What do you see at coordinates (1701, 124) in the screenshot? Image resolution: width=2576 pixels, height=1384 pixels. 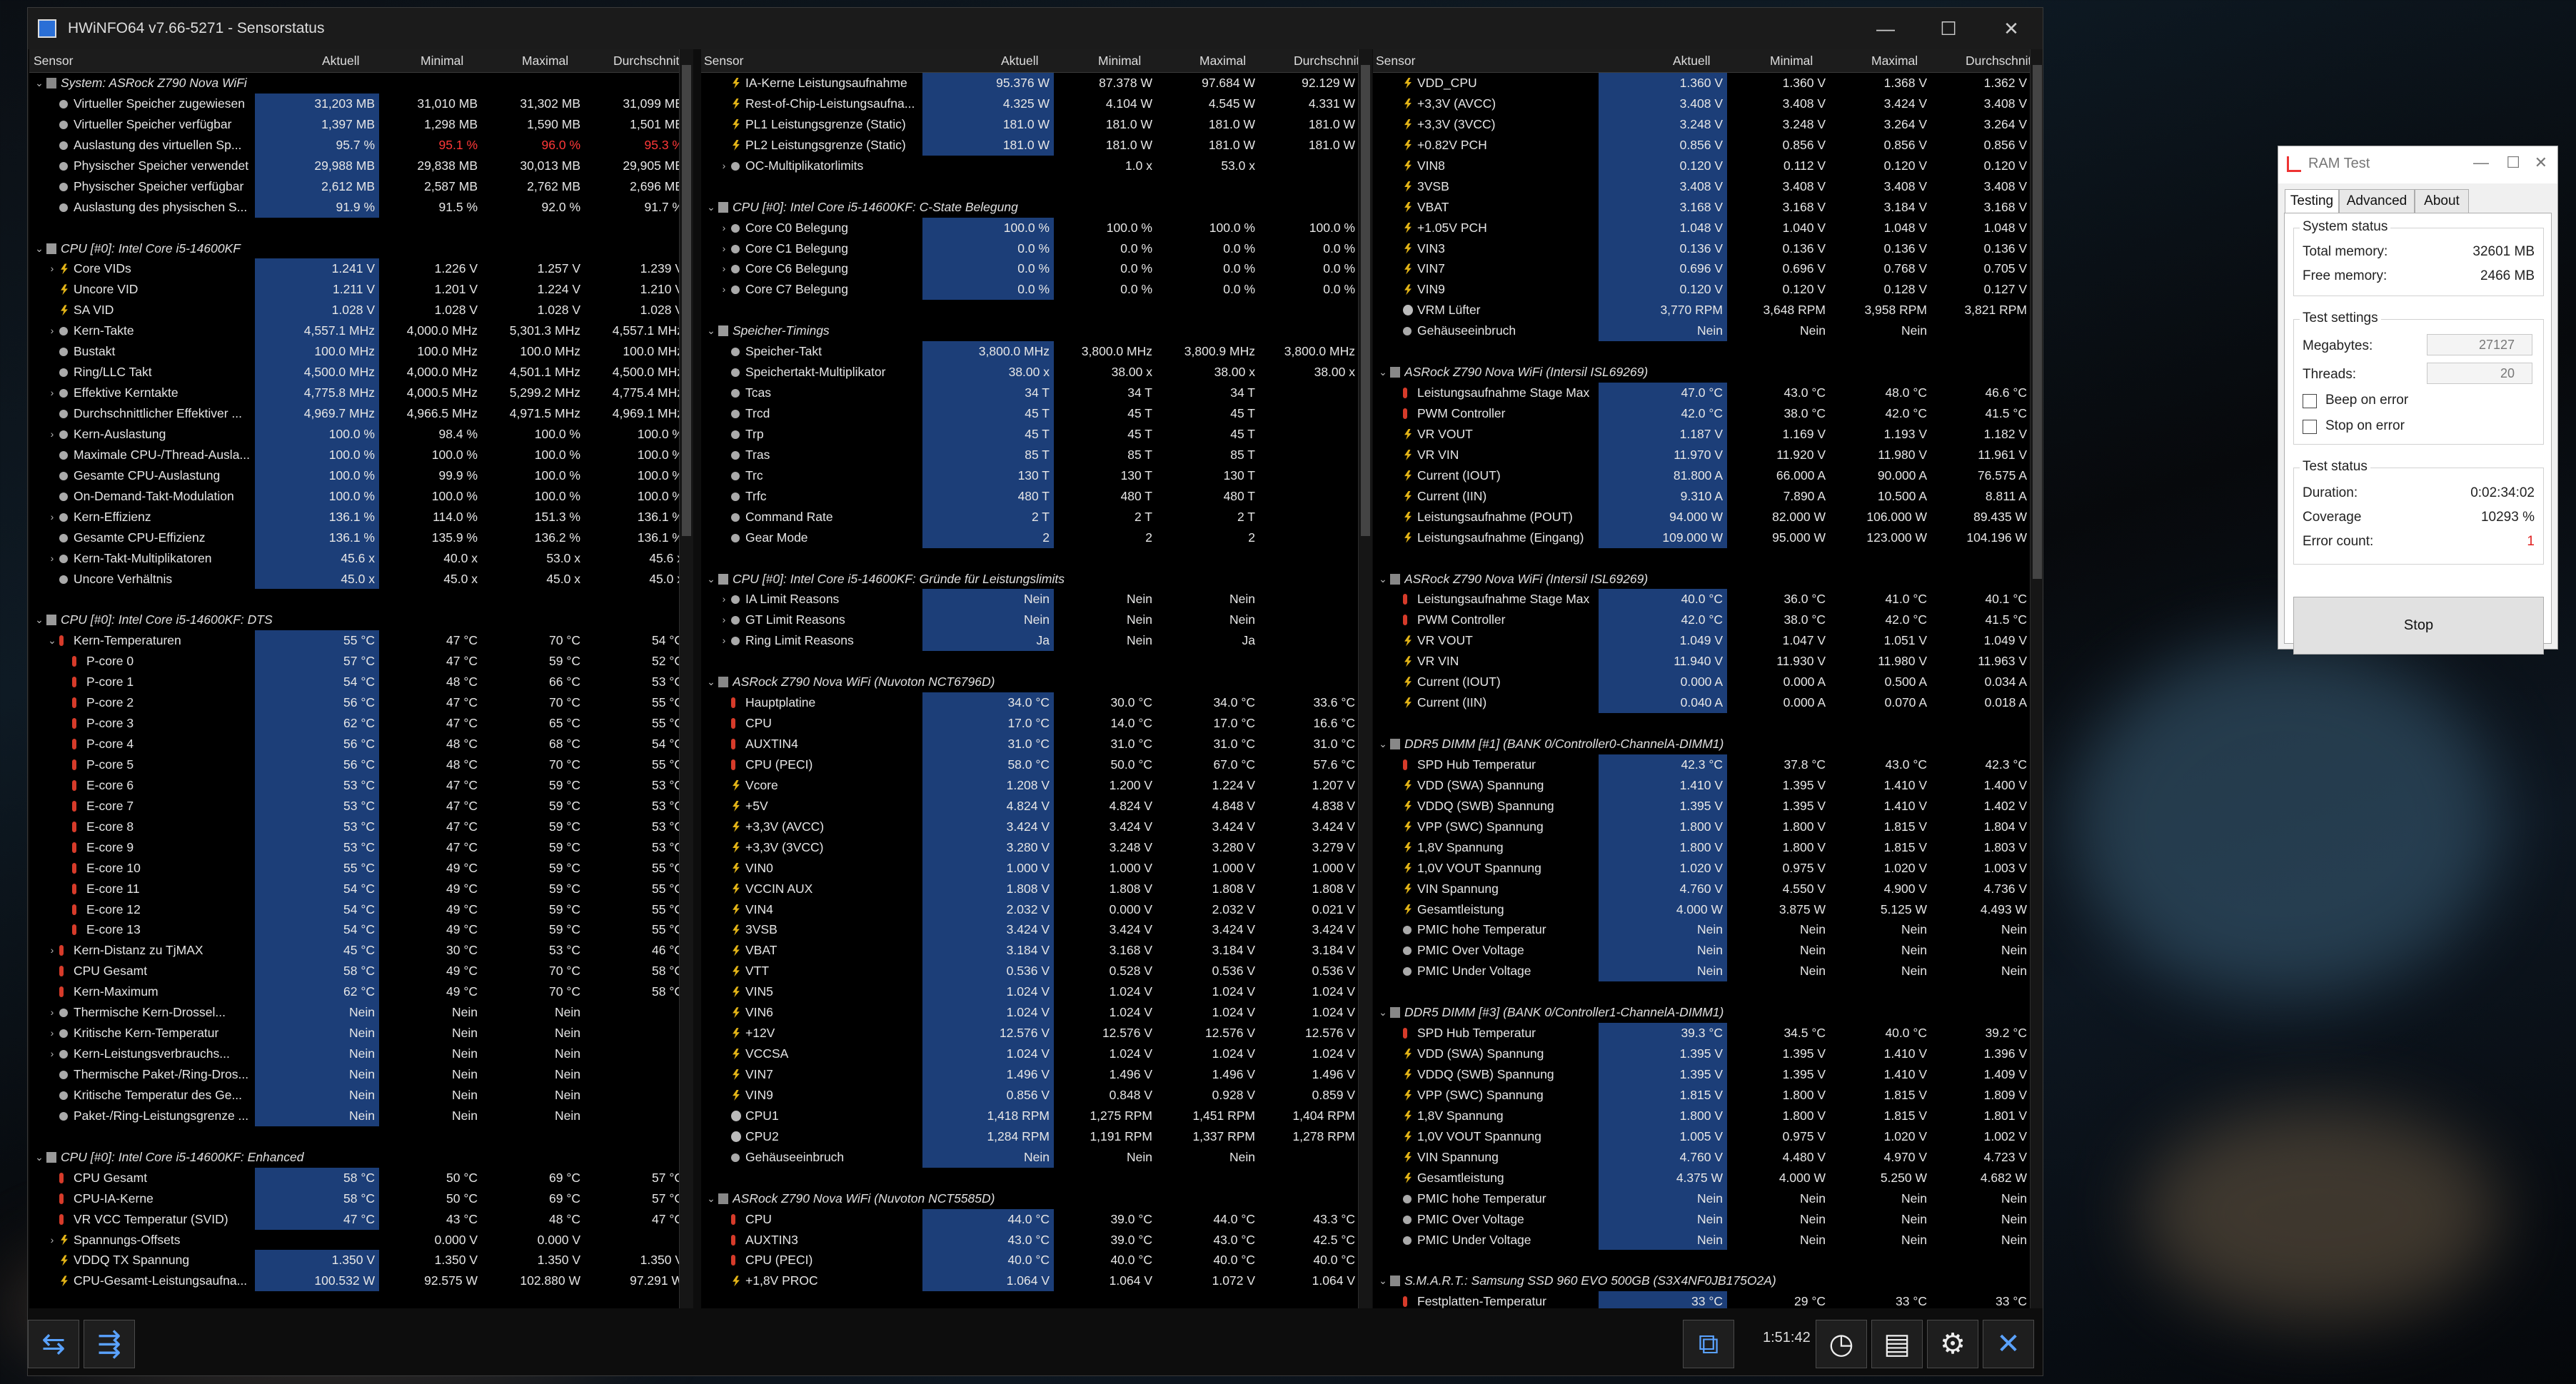 I see `sensor-row: +3,3V (3VCC) 3.248 V 3.248 V 3.264 V 3.264 V` at bounding box center [1701, 124].